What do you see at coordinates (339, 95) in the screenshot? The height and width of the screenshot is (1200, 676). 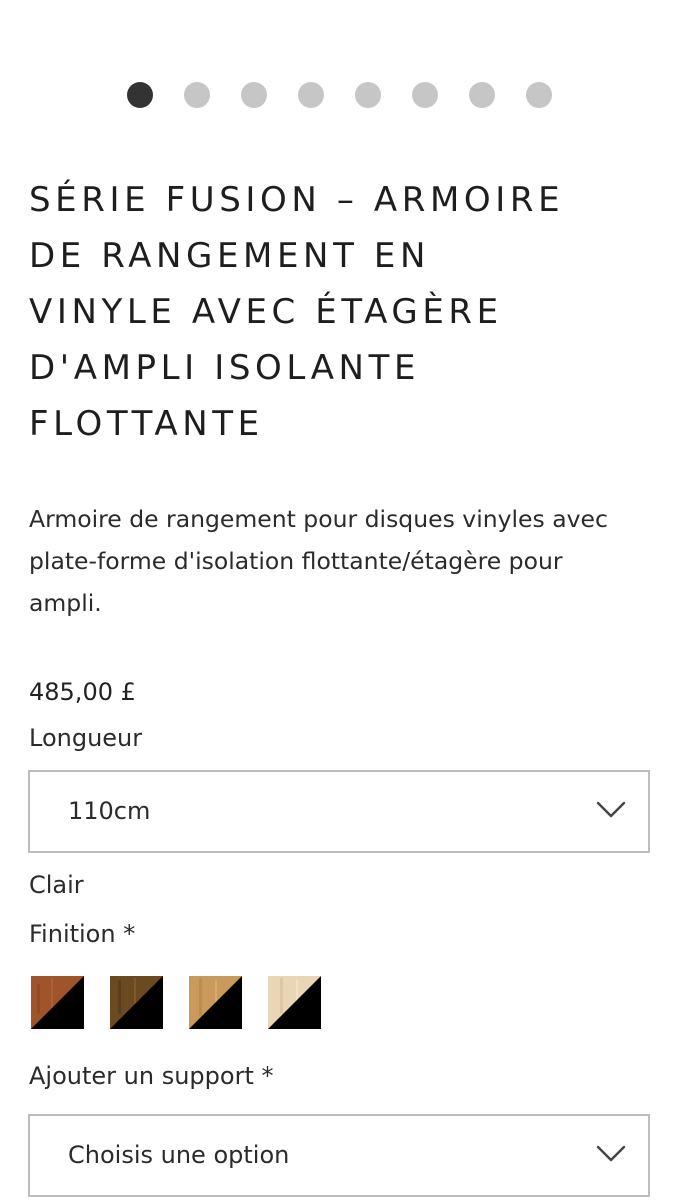 I see `carousel-pagination` at bounding box center [339, 95].